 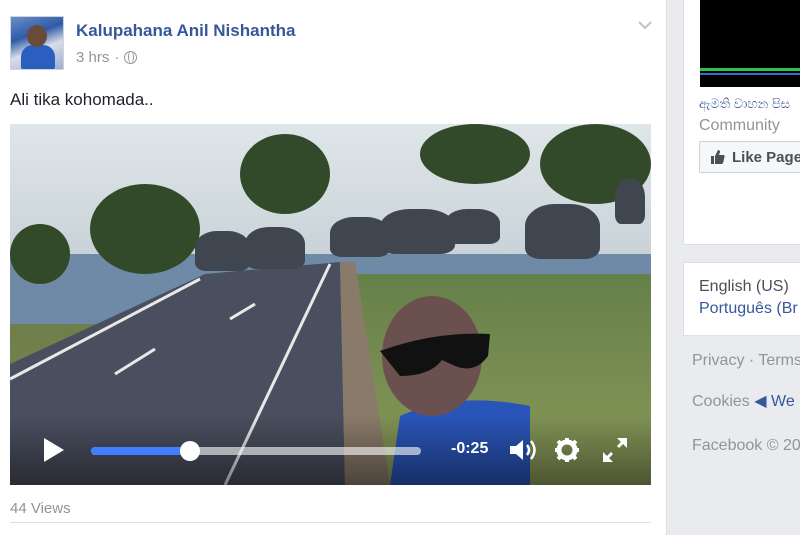 I want to click on post-meta: 3 hrs ·, so click(x=107, y=57).